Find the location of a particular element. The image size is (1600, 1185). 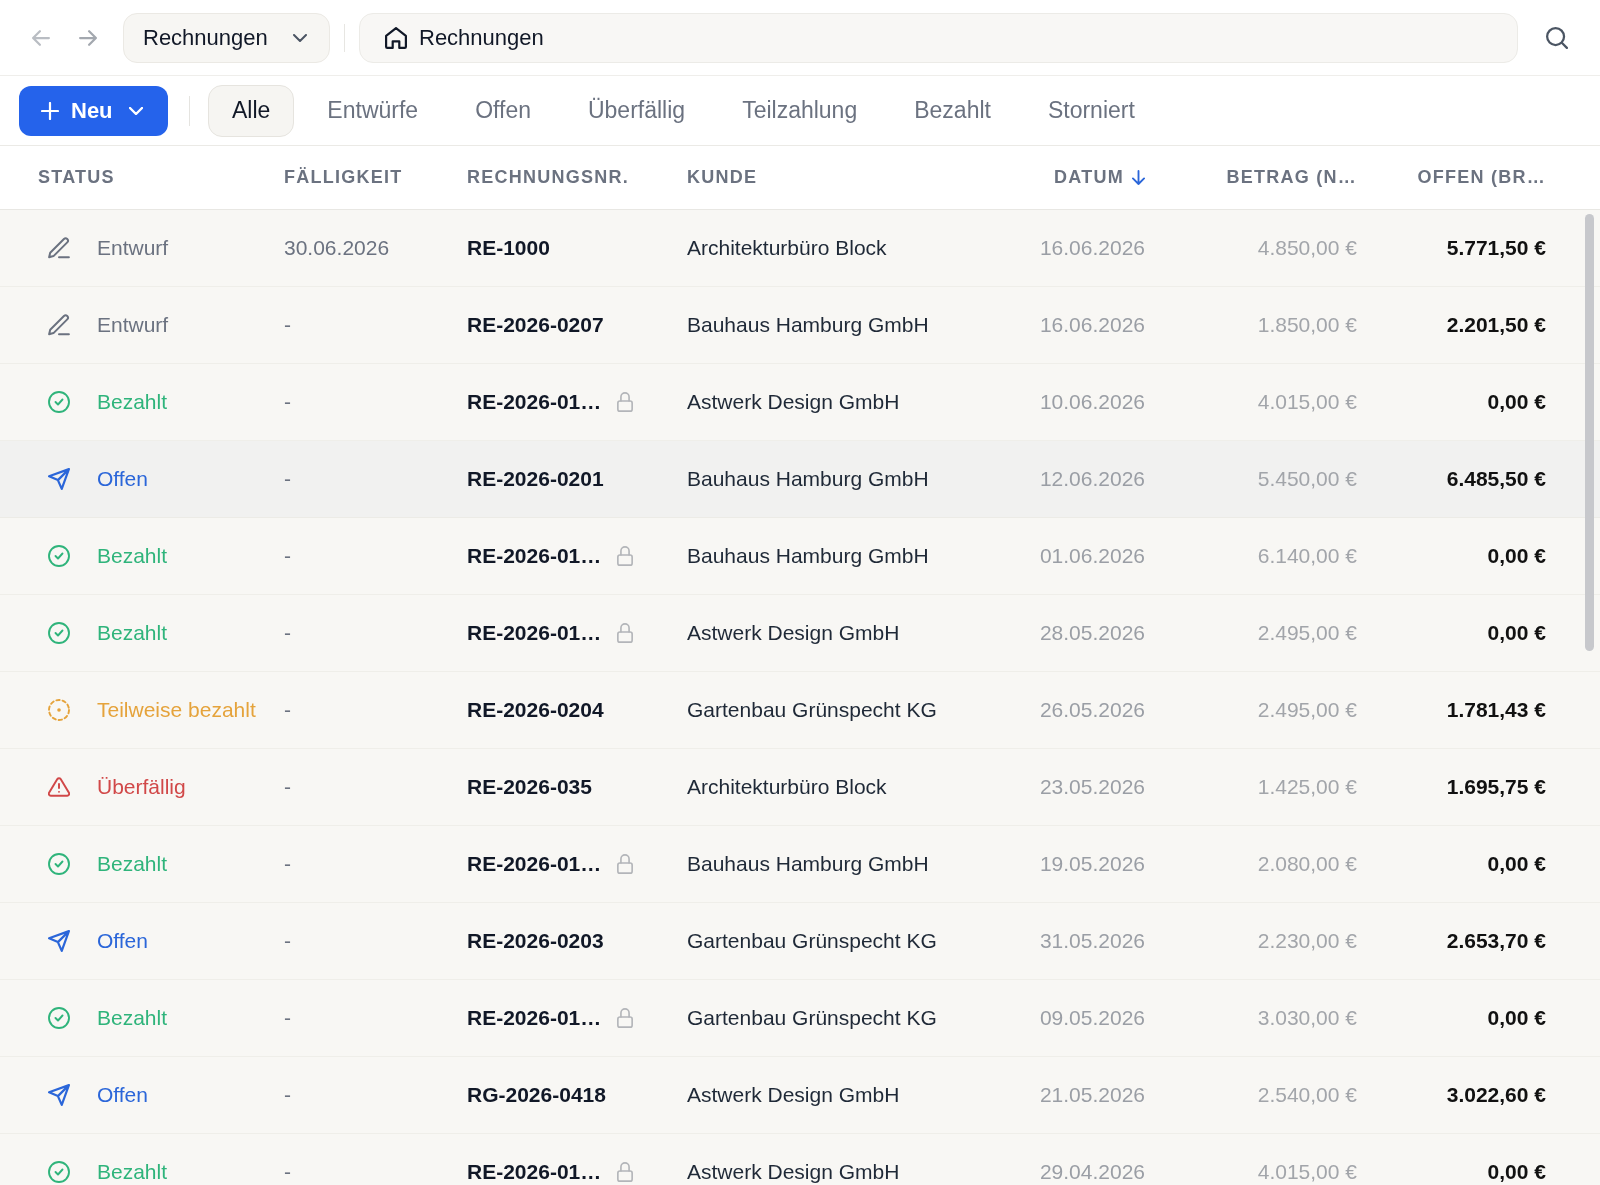

invoice-date: 21.05.2026 is located at coordinates (1092, 1095).